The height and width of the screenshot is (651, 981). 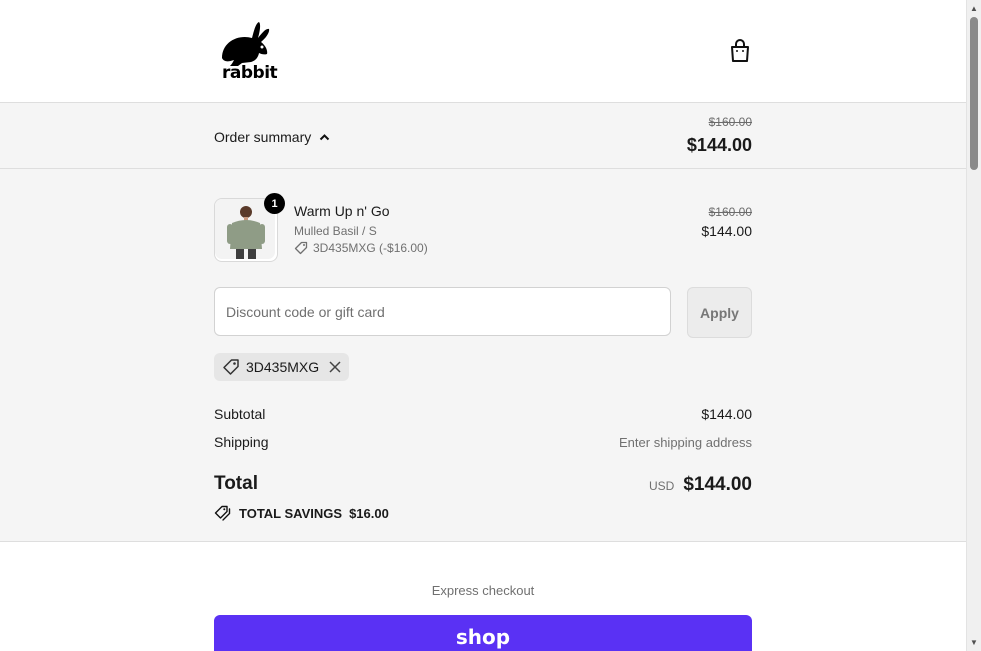 I want to click on scrollbar-thumb, so click(x=974, y=93).